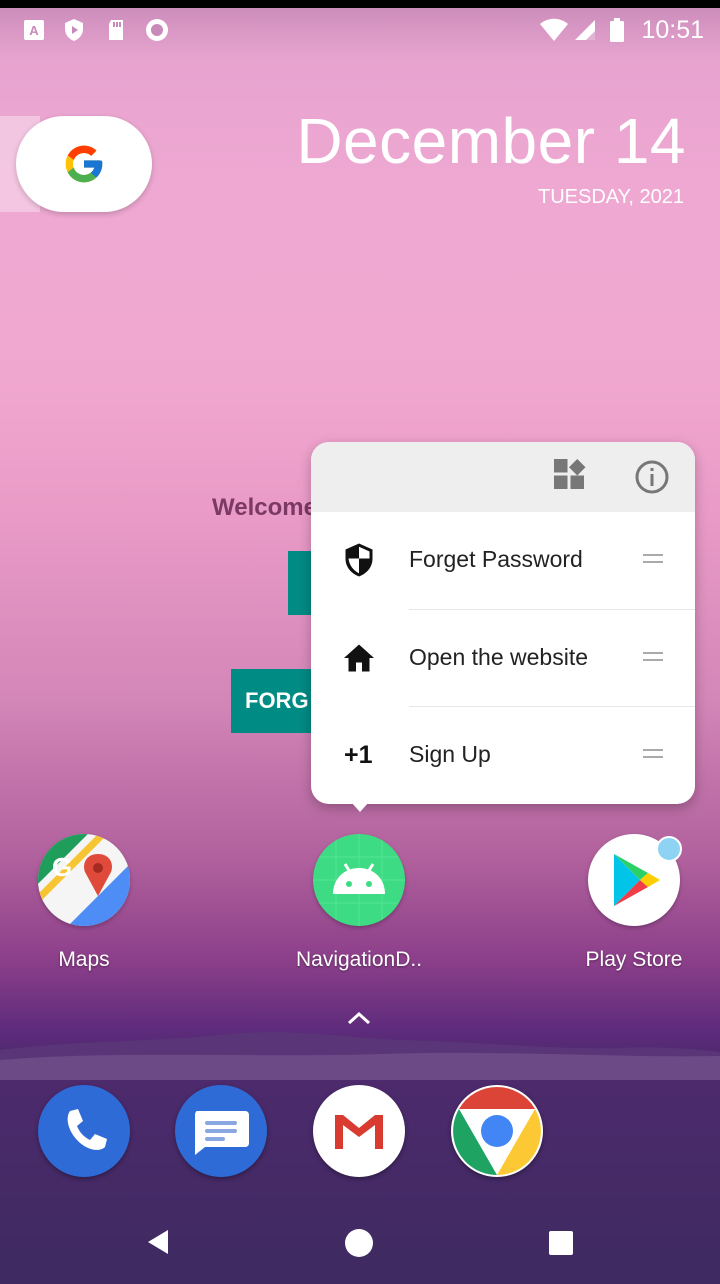 This screenshot has width=720, height=1284. What do you see at coordinates (264, 507) in the screenshot?
I see `welcome-text: Welcome` at bounding box center [264, 507].